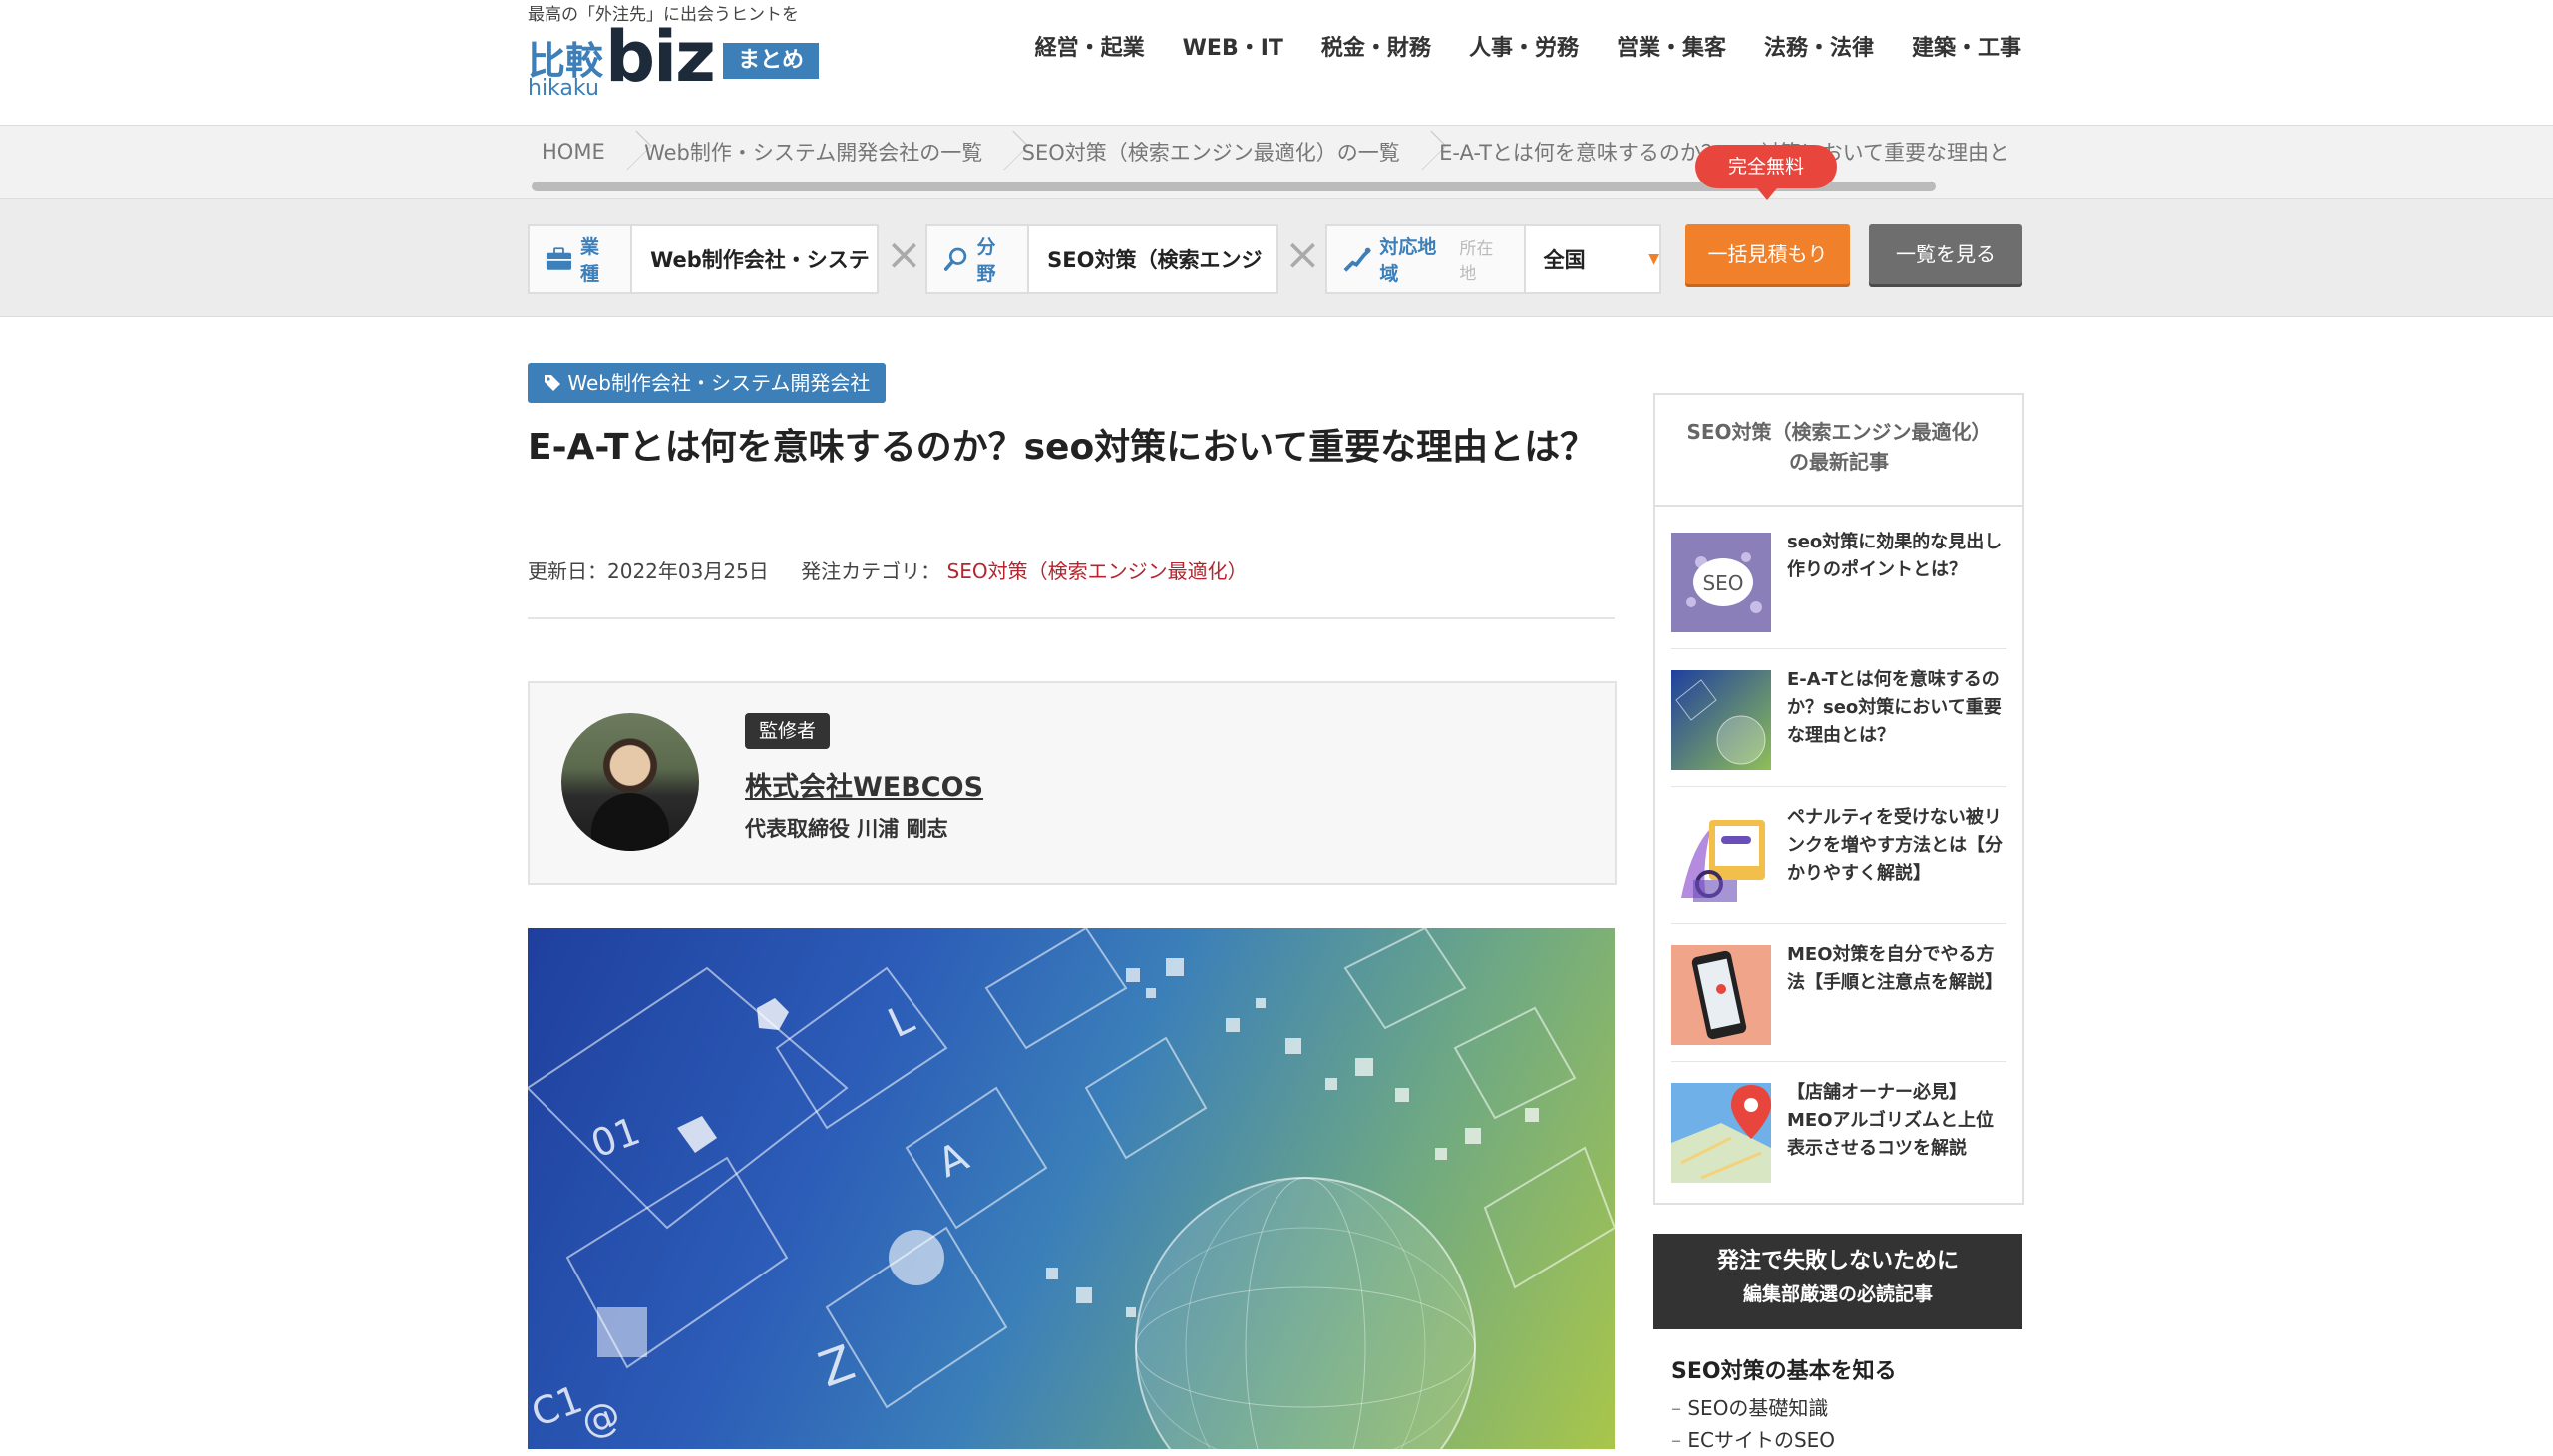 The height and width of the screenshot is (1456, 2553). Describe the element at coordinates (1721, 1133) in the screenshot. I see `map-pin-thumbnail` at that location.